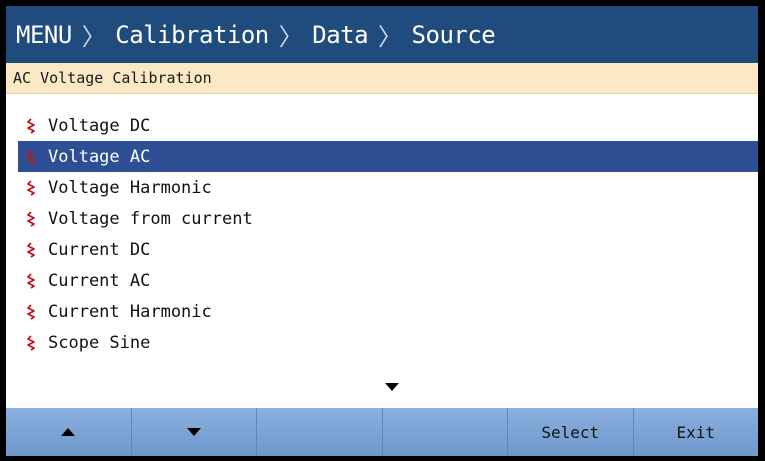 The image size is (765, 461). What do you see at coordinates (388, 187) in the screenshot?
I see `list-item: Voltage Harmonic` at bounding box center [388, 187].